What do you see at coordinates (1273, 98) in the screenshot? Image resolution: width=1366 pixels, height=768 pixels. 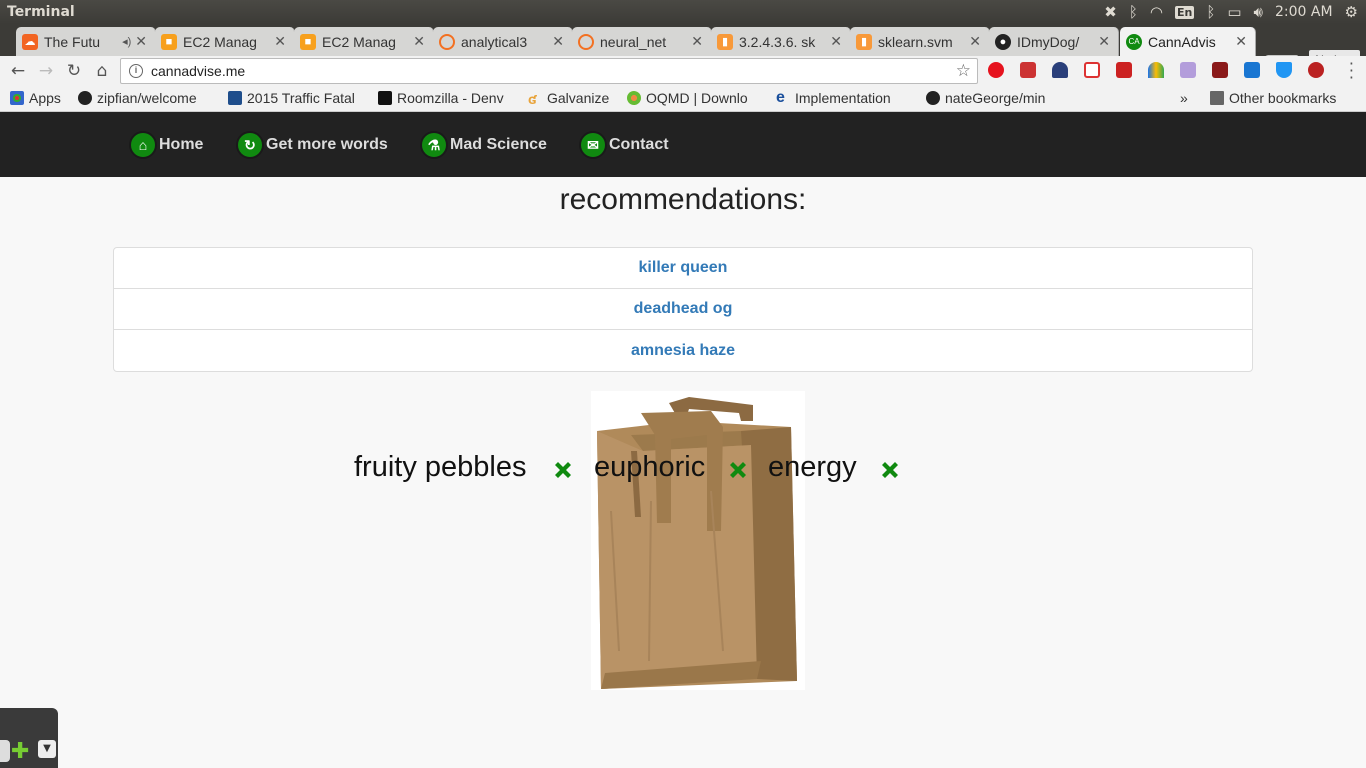 I see `other-bookmarks: Other bookmarks` at bounding box center [1273, 98].